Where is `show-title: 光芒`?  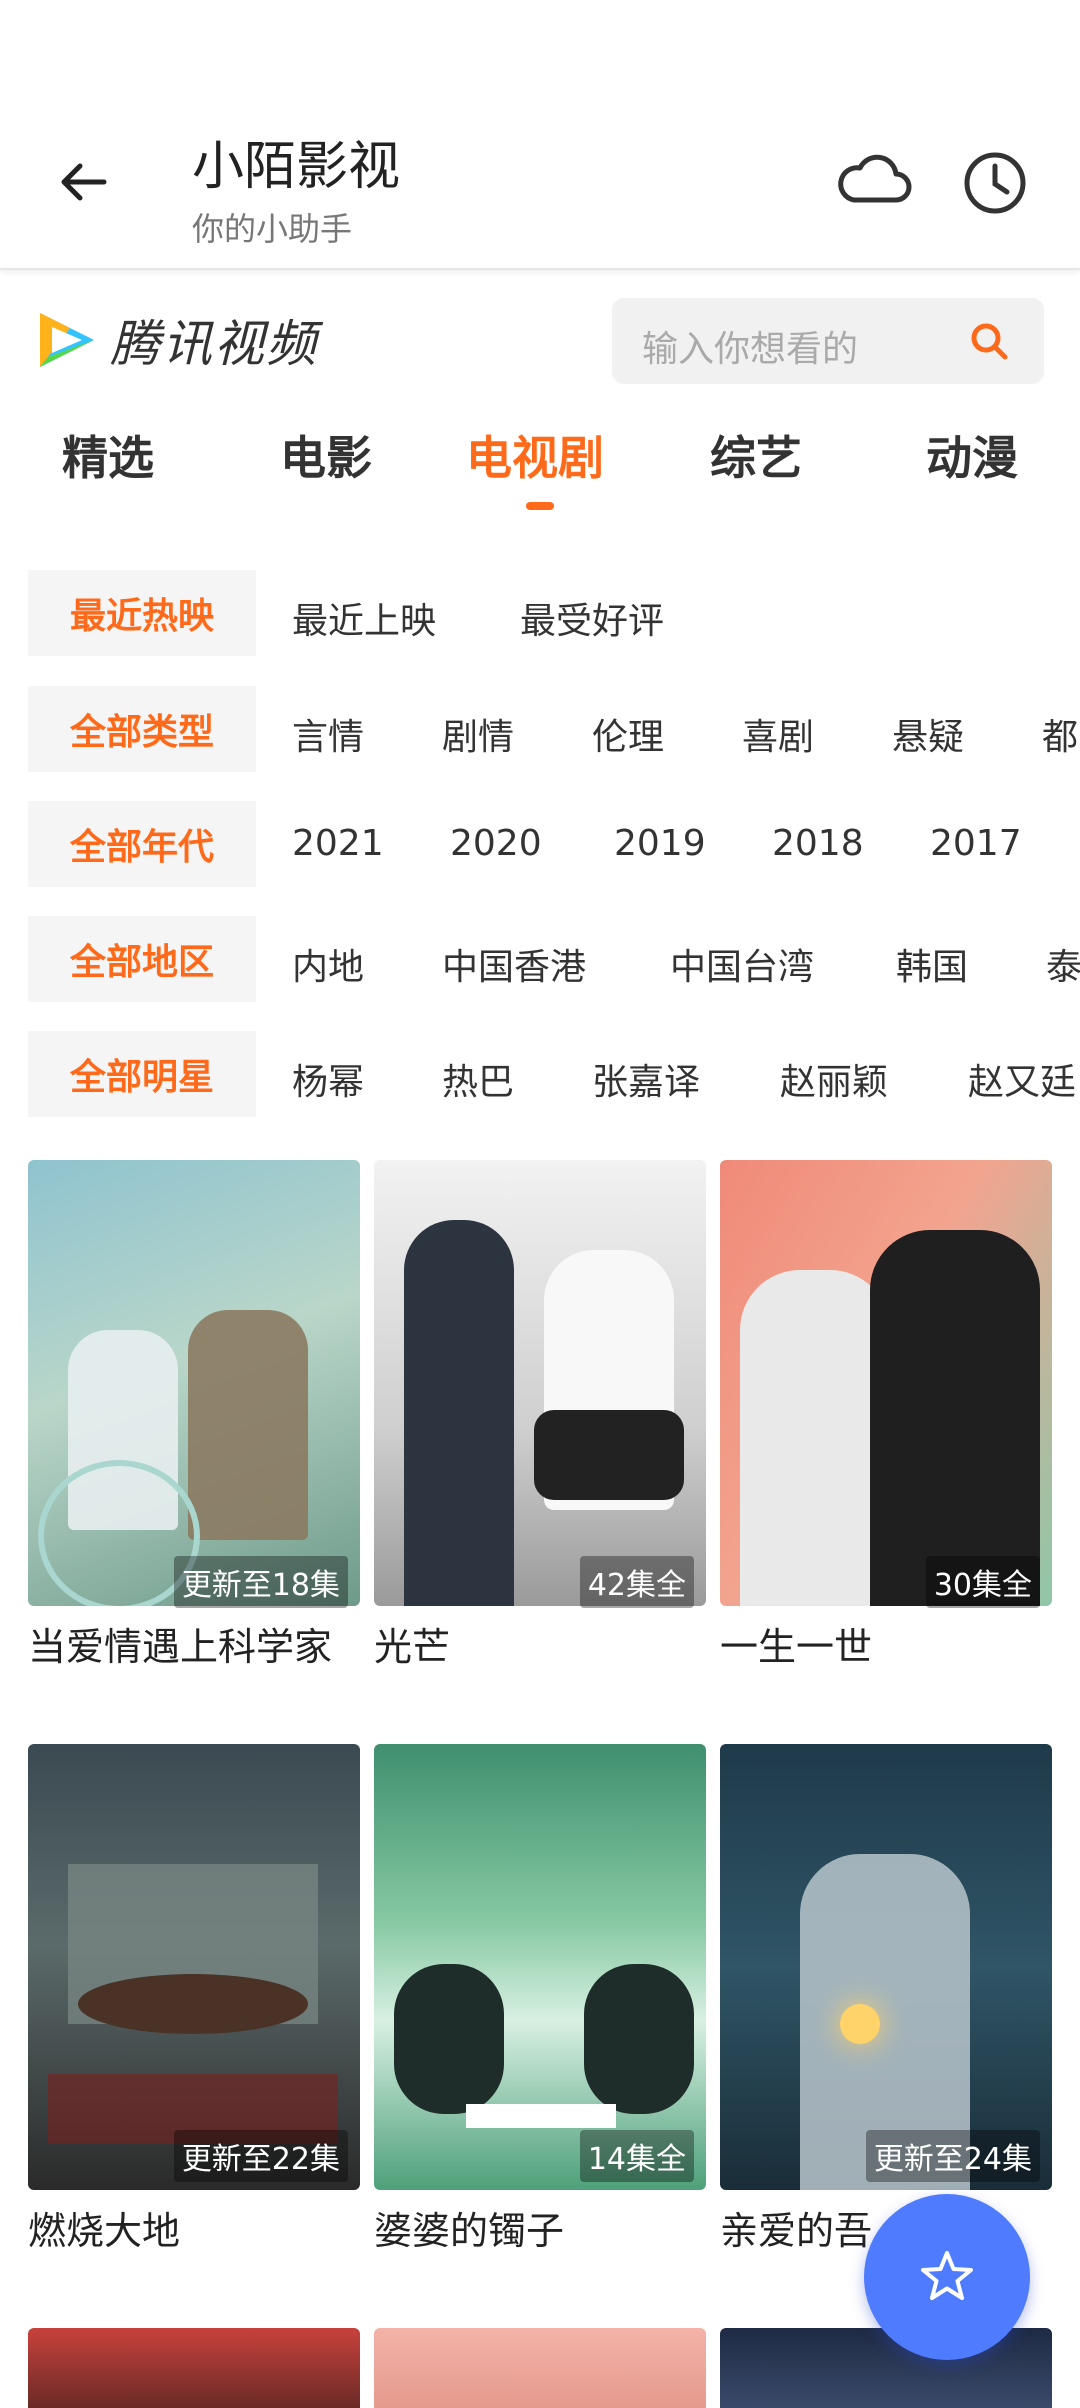
show-title: 光芒 is located at coordinates (540, 1647).